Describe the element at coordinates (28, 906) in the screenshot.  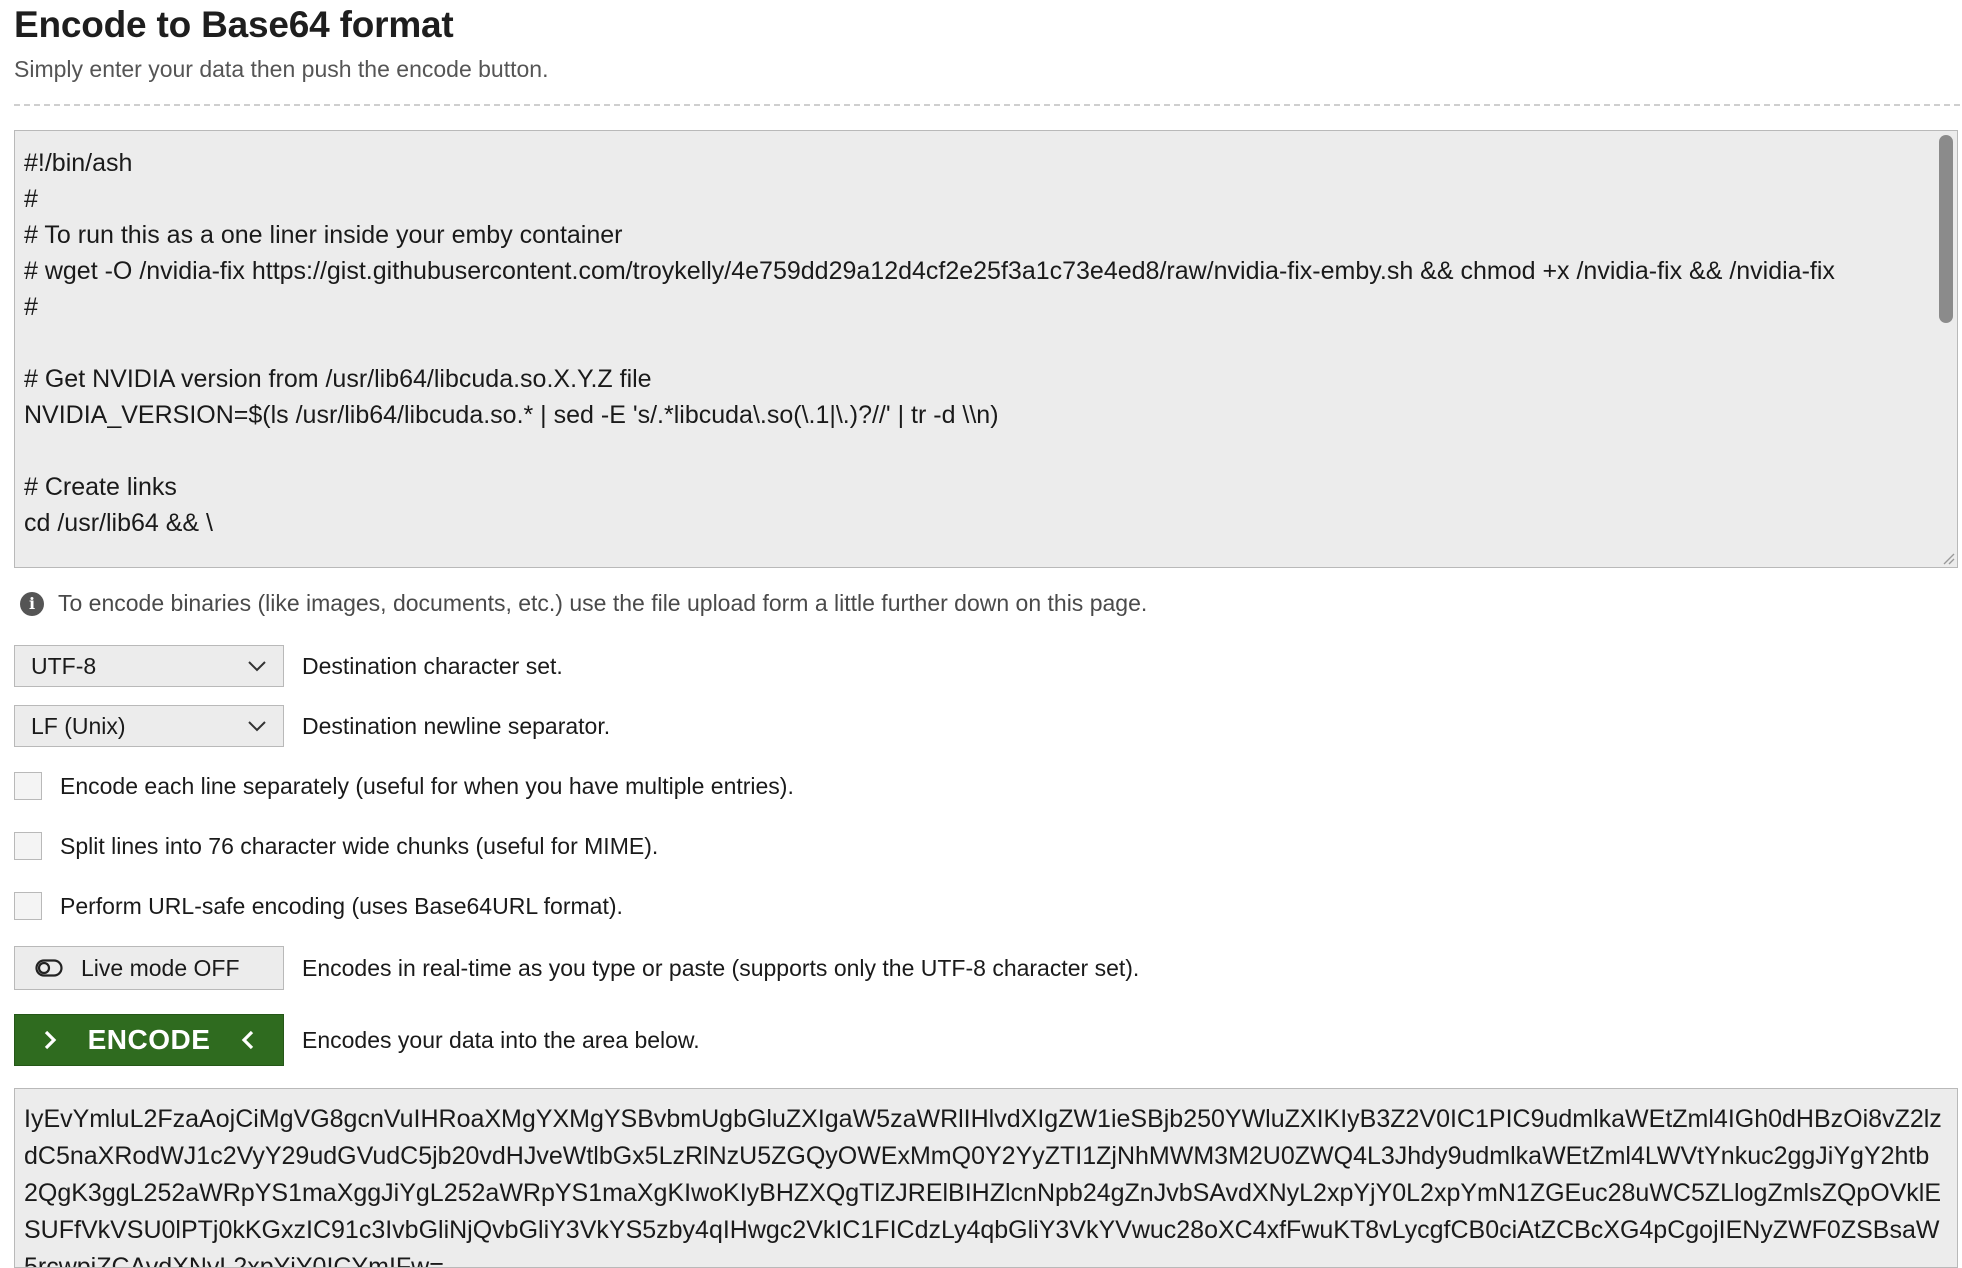
I see `url-safe-checkbox` at that location.